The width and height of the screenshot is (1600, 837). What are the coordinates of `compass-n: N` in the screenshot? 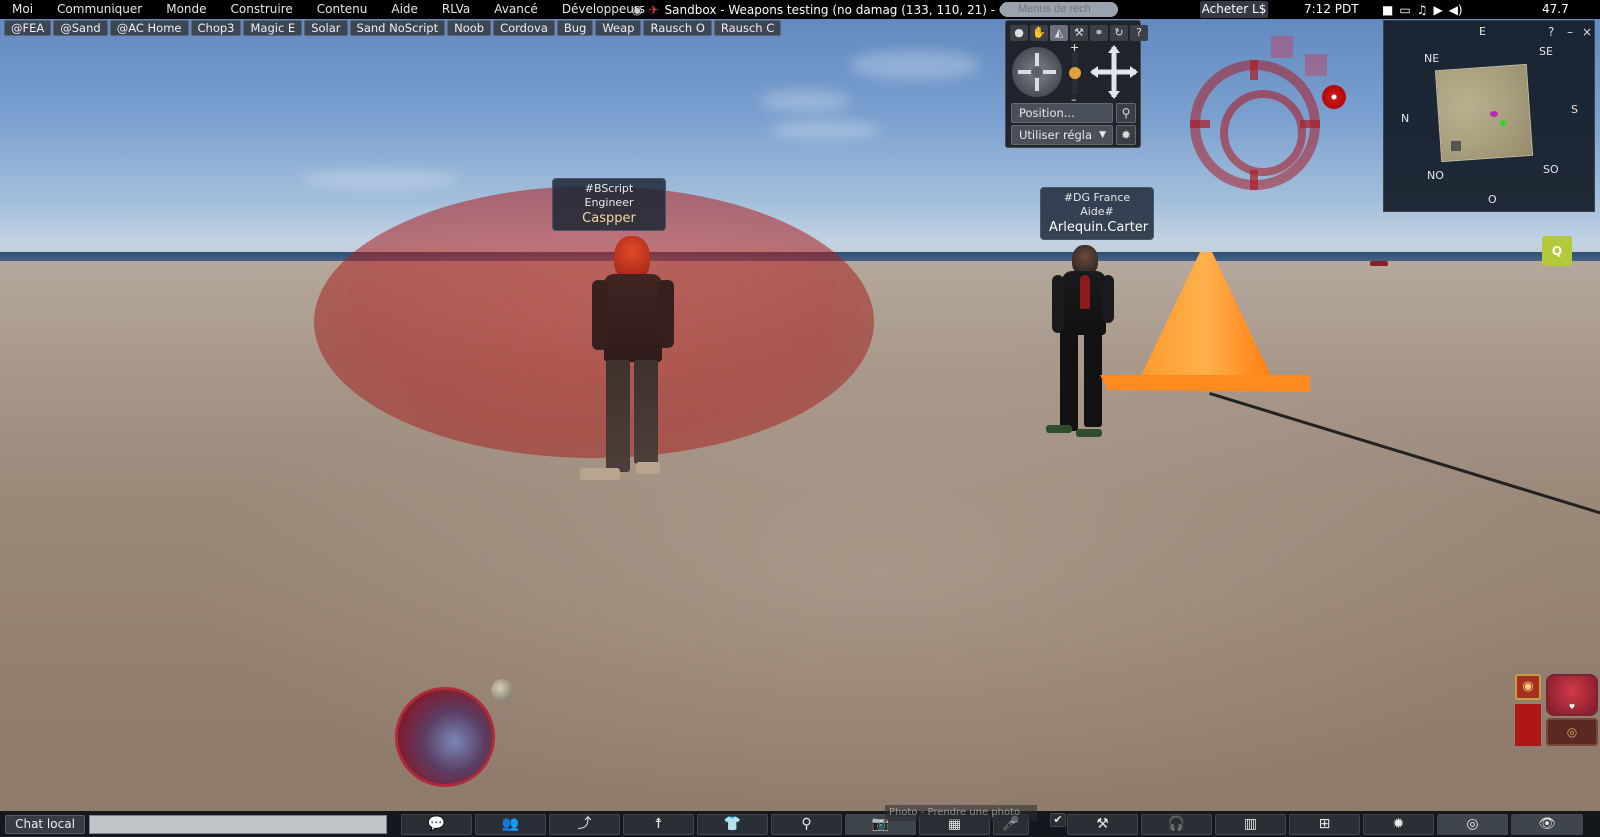 It's located at (1405, 118).